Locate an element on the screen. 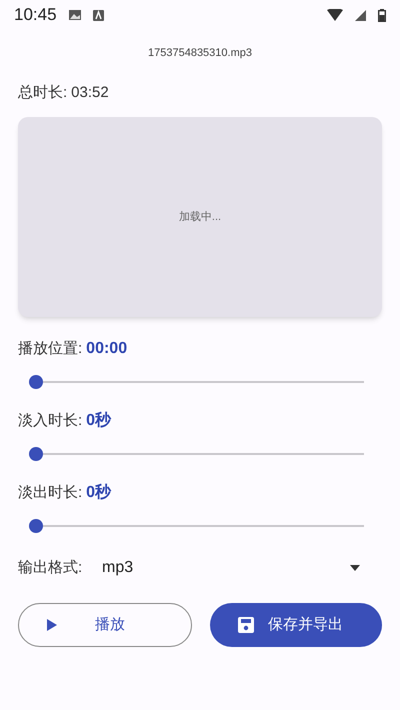 The height and width of the screenshot is (710, 400). slider-label: 淡出时长: is located at coordinates (50, 493).